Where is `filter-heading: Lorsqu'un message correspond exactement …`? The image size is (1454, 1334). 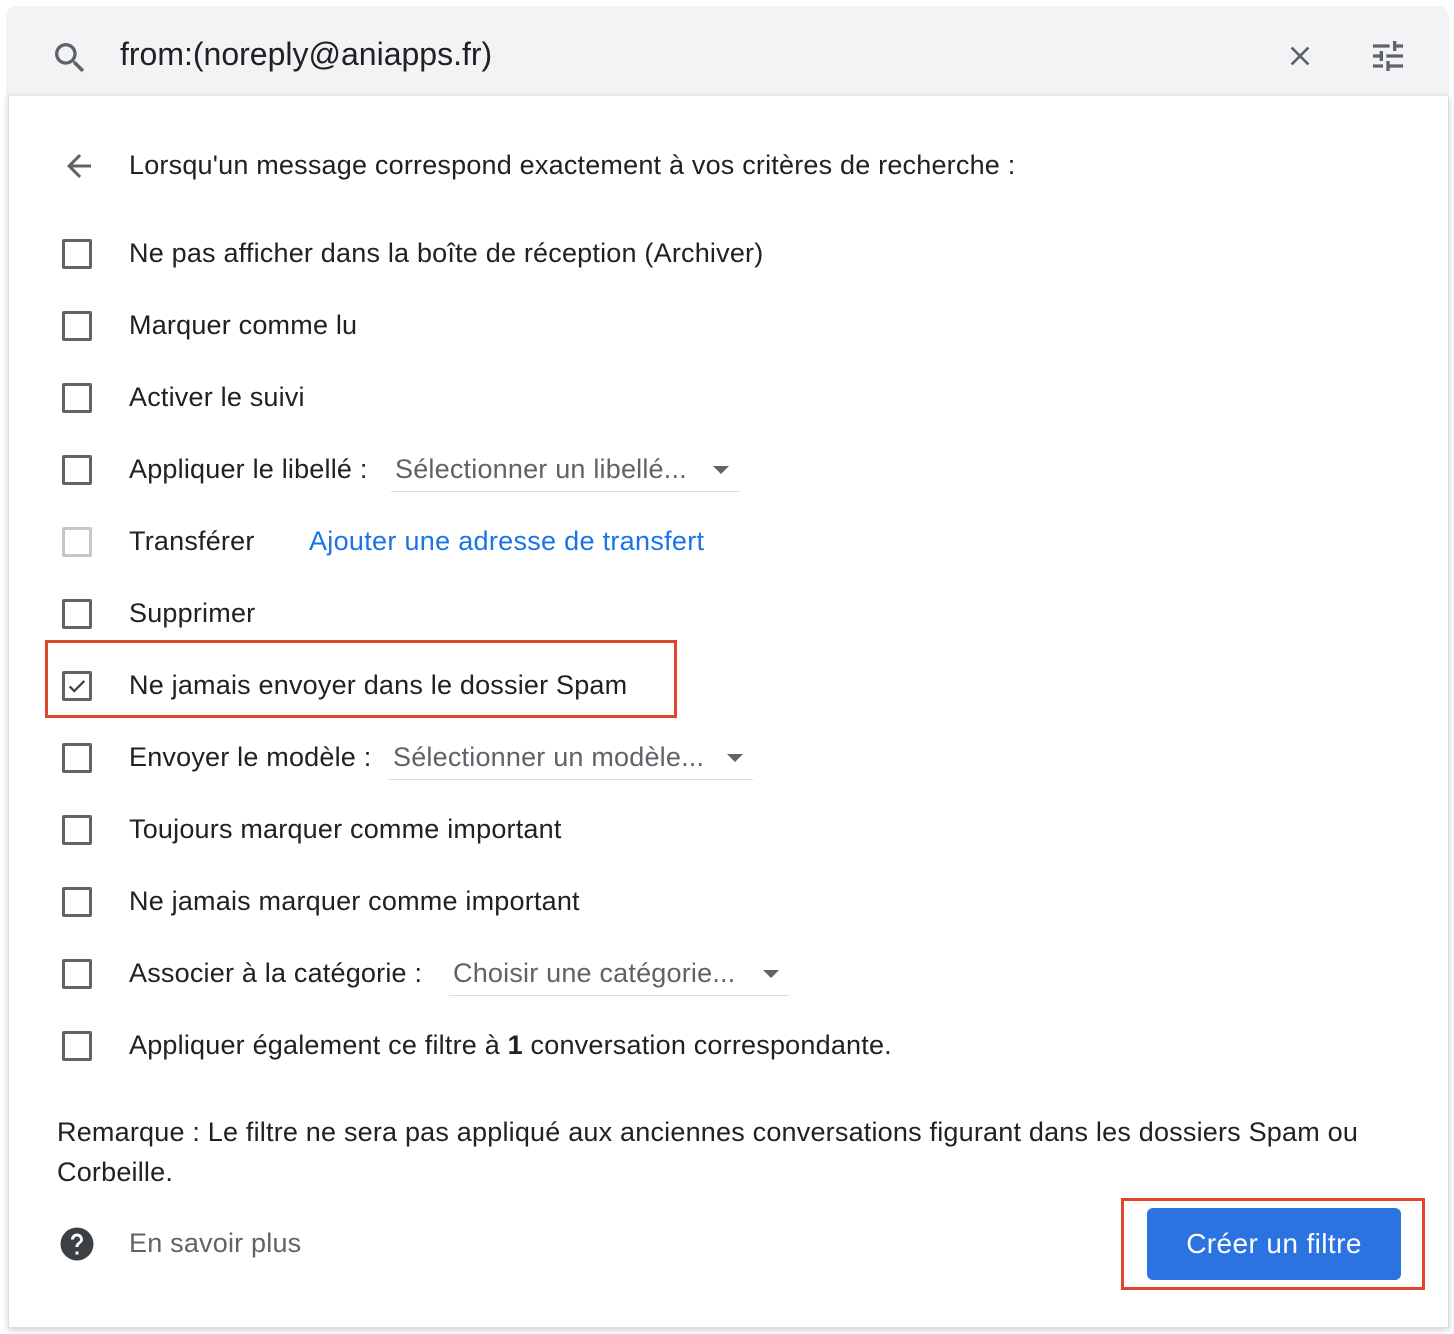 filter-heading: Lorsqu'un message correspond exactement … is located at coordinates (572, 165).